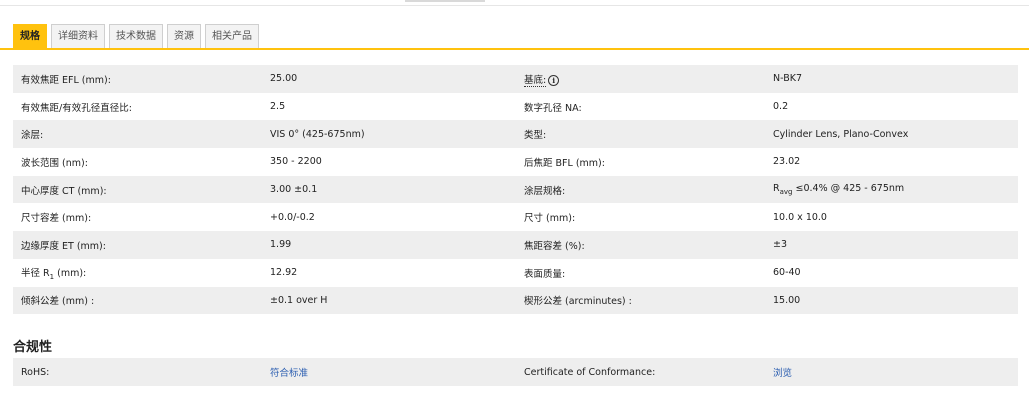 The width and height of the screenshot is (1029, 408). What do you see at coordinates (535, 81) in the screenshot?
I see `substrate-label: 基底:` at bounding box center [535, 81].